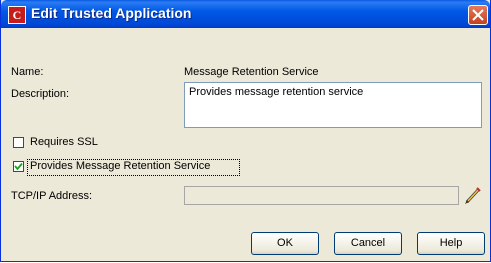  I want to click on close-button, so click(478, 15).